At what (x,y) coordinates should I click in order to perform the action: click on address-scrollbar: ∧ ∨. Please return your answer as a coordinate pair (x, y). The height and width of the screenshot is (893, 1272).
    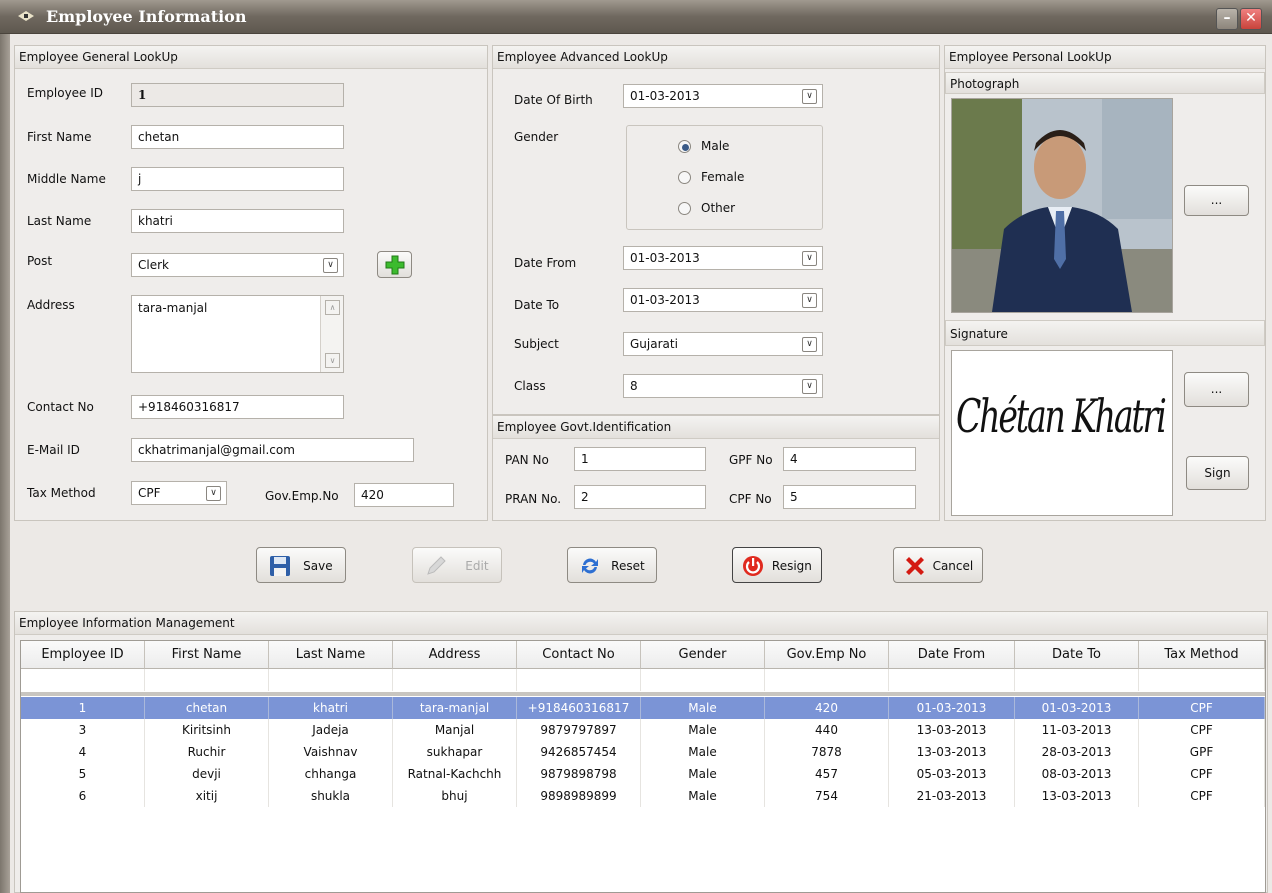
    Looking at the image, I should click on (331, 334).